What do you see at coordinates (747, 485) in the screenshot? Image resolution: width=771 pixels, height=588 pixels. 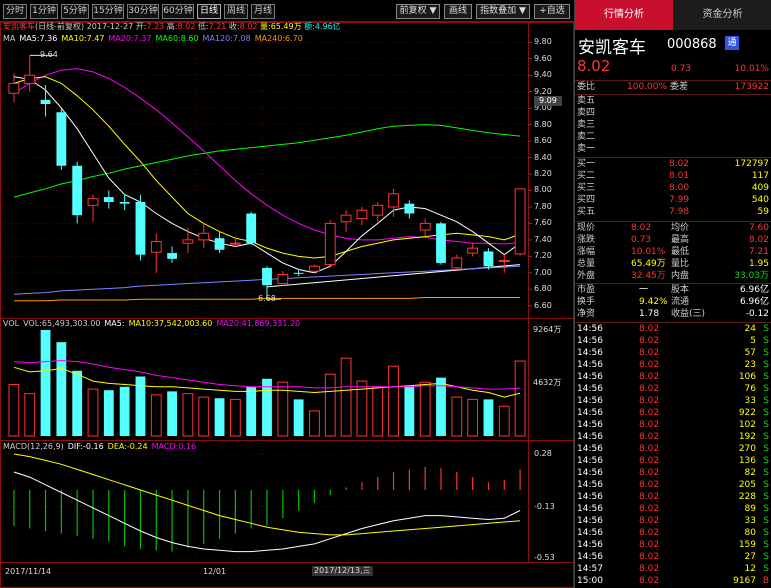 I see `tick-volume: 205` at bounding box center [747, 485].